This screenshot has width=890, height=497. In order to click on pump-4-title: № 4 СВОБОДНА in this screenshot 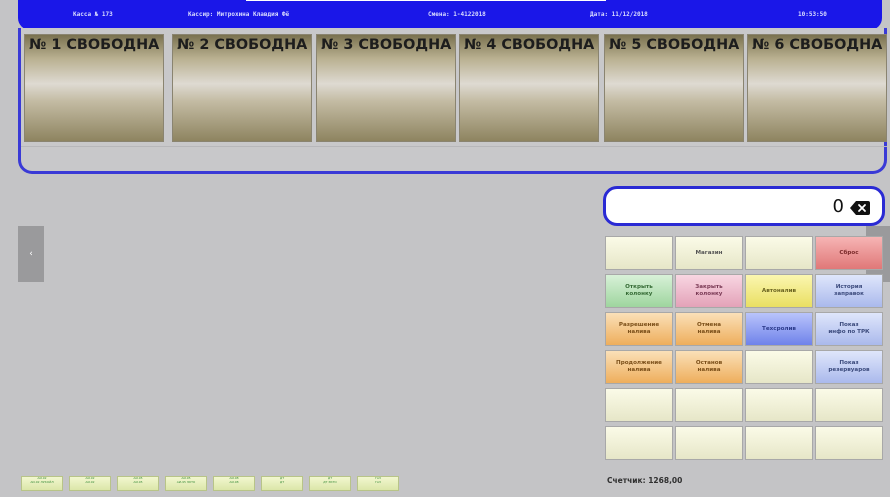, I will do `click(529, 45)`.